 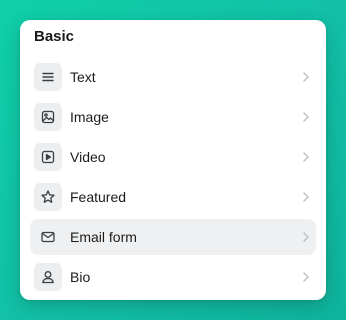 I want to click on block-item-label: Bio, so click(x=80, y=277).